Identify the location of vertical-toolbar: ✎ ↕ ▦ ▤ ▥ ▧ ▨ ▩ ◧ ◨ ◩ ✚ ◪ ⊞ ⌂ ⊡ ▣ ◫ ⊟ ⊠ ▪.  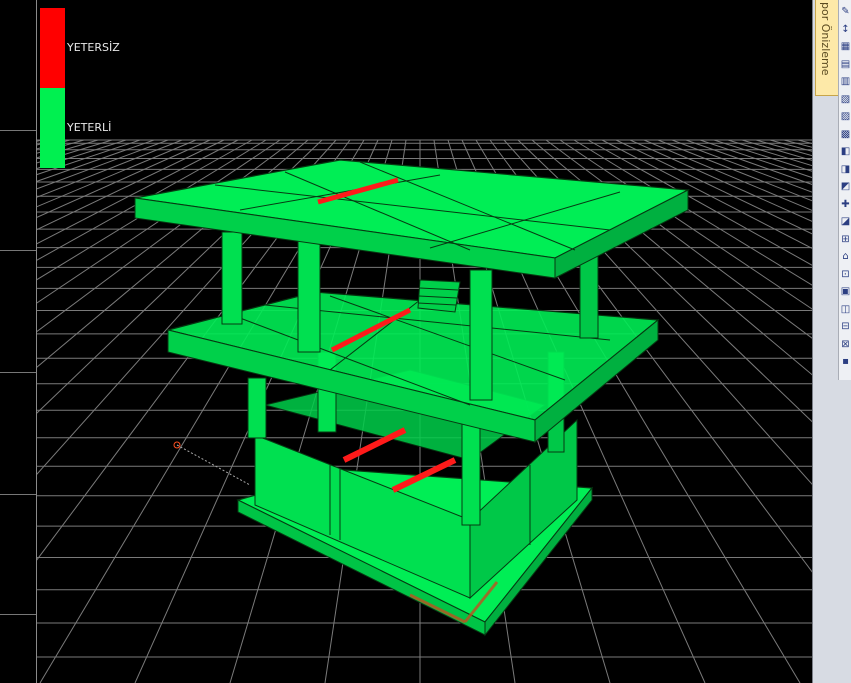
(844, 190).